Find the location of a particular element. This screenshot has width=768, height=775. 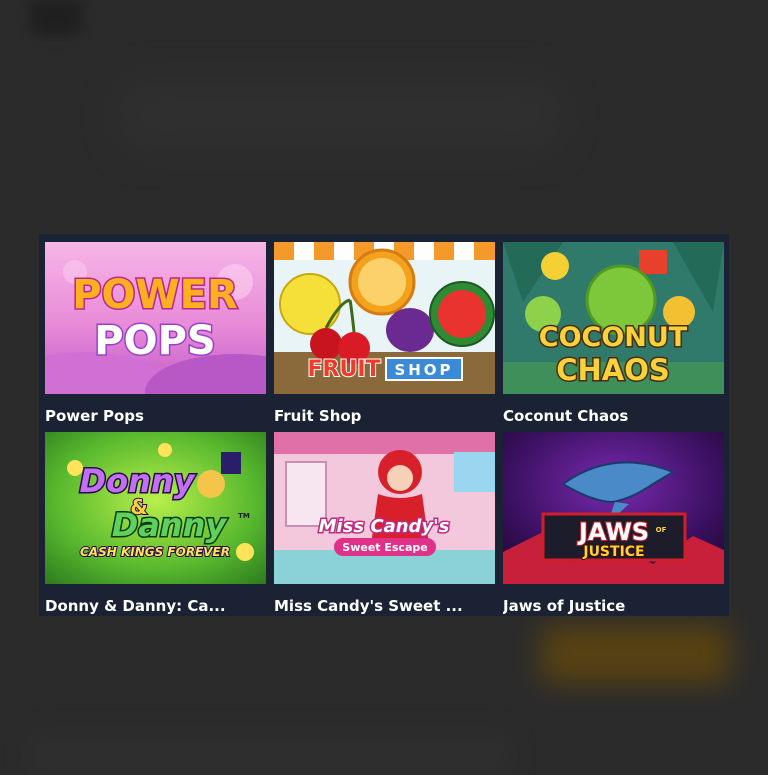

logo-tagline: CASH KINGS FOREVER is located at coordinates (155, 552).